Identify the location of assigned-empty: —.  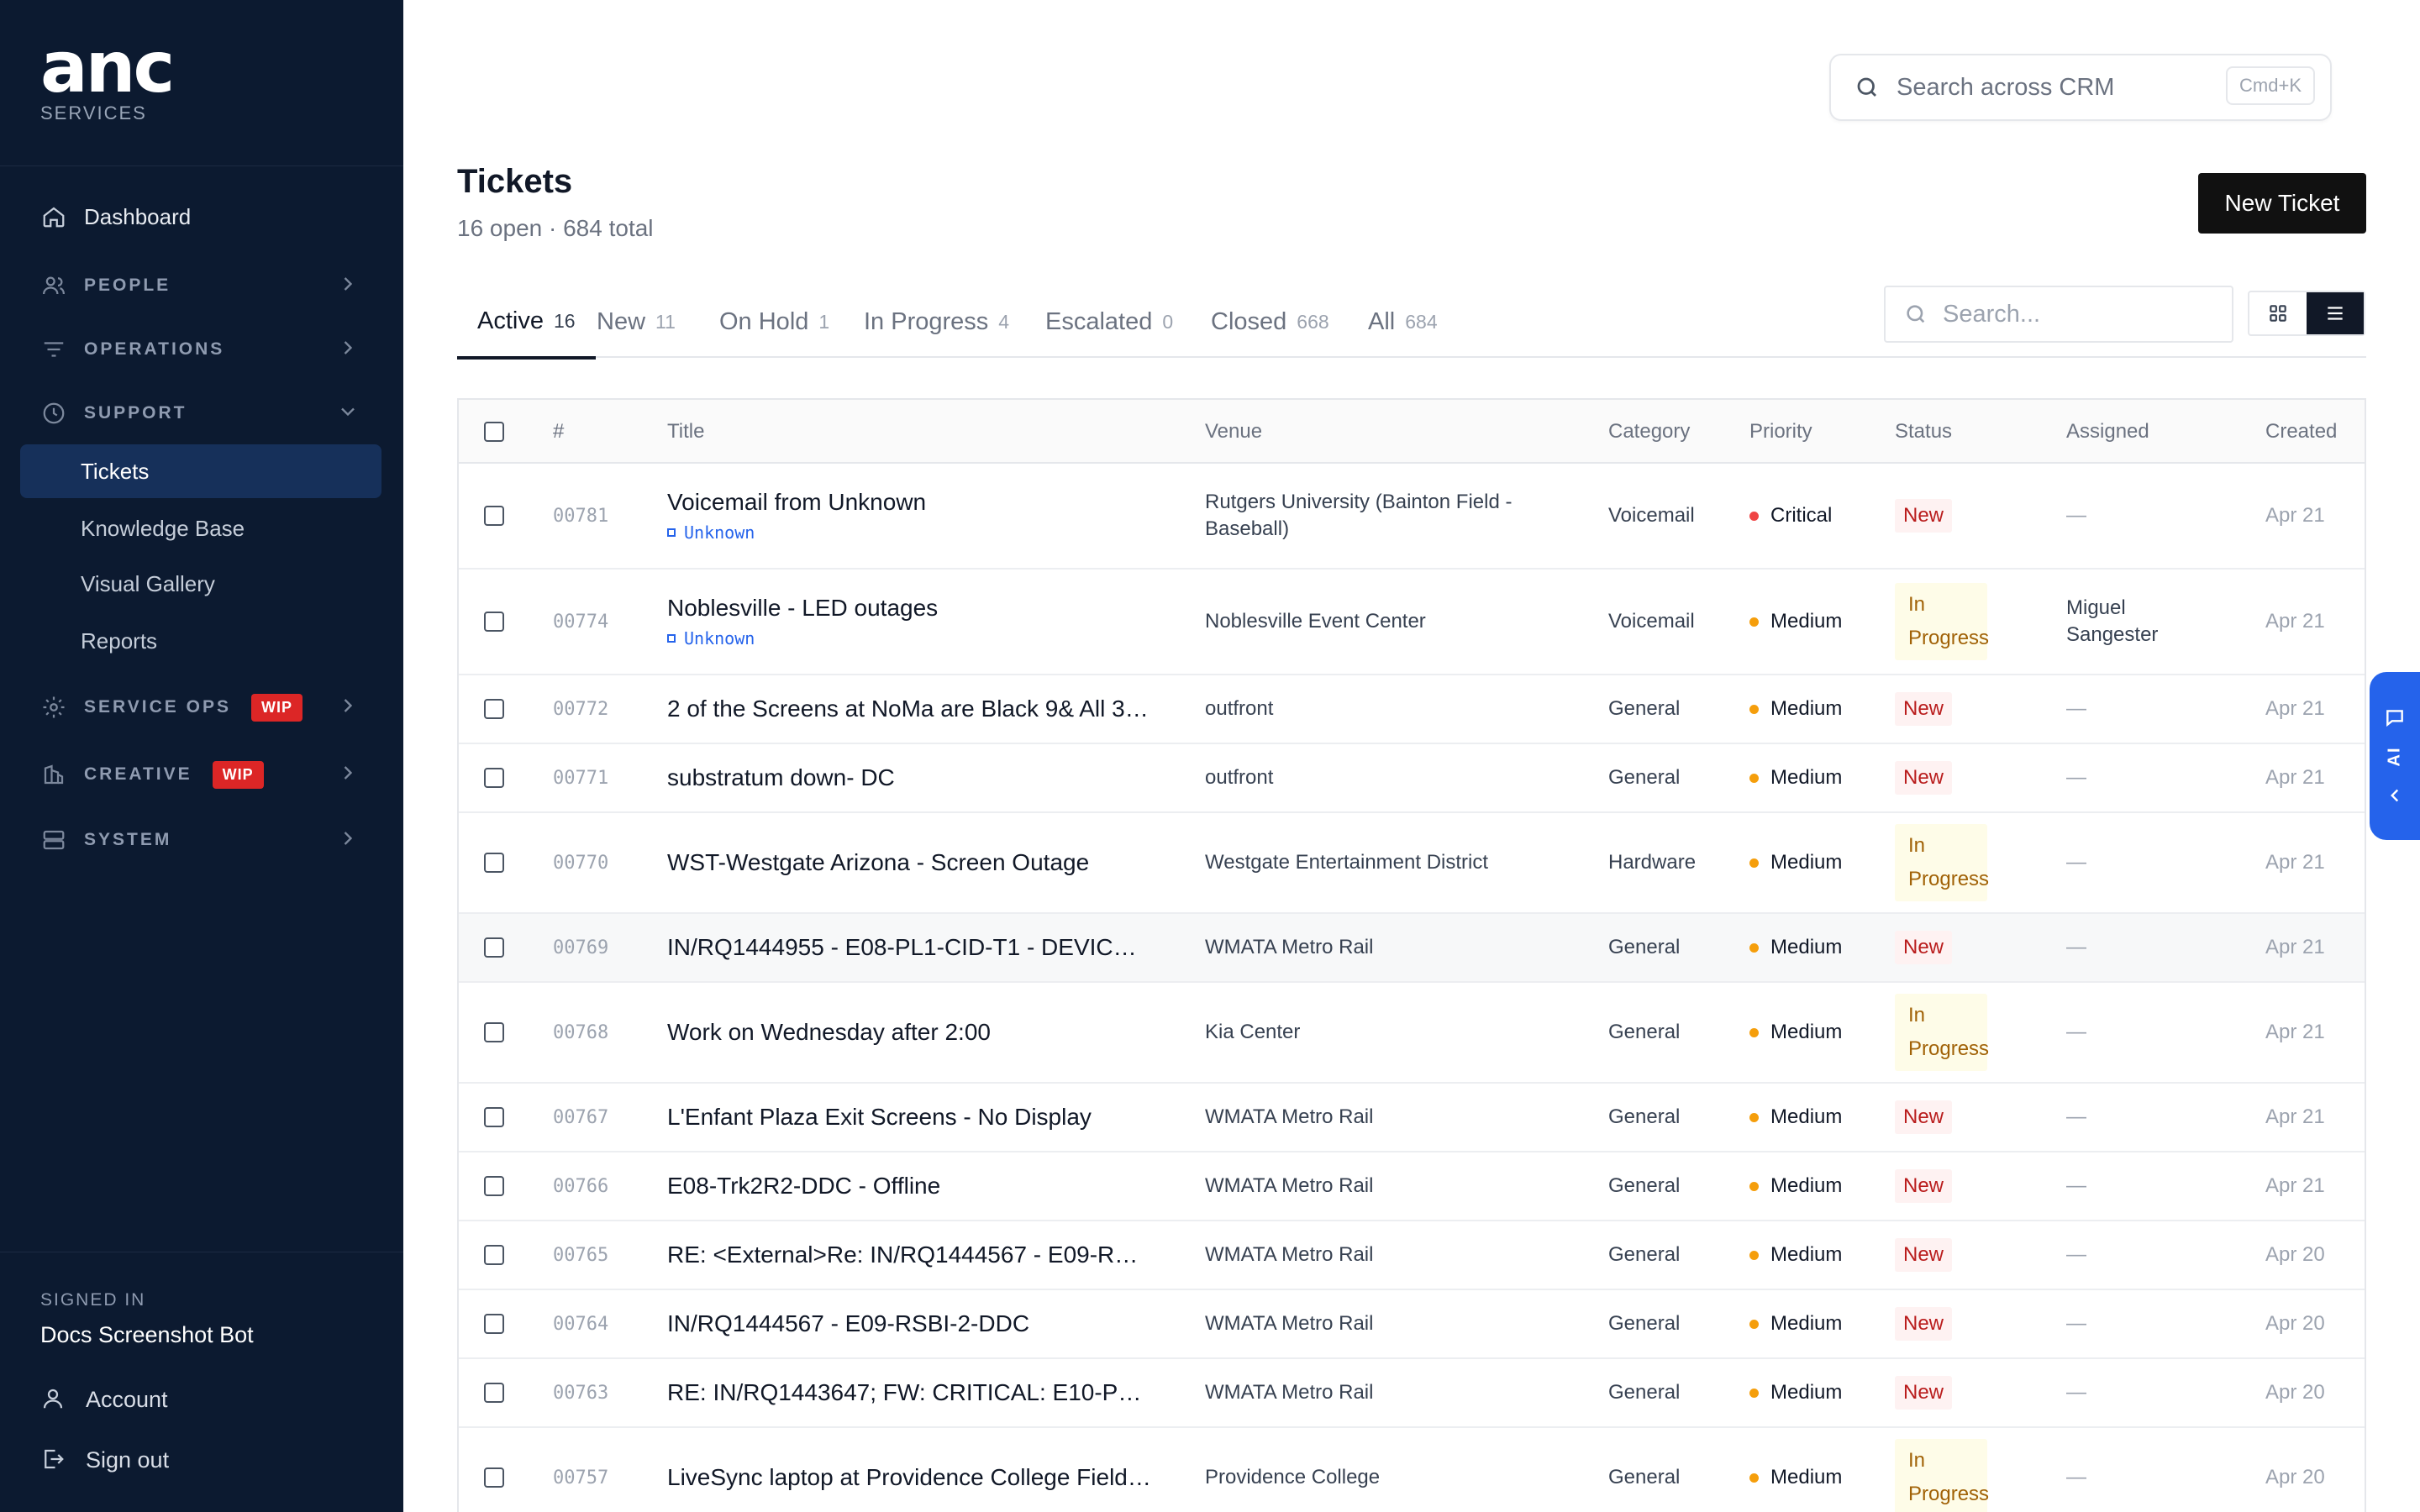
(2076, 947).